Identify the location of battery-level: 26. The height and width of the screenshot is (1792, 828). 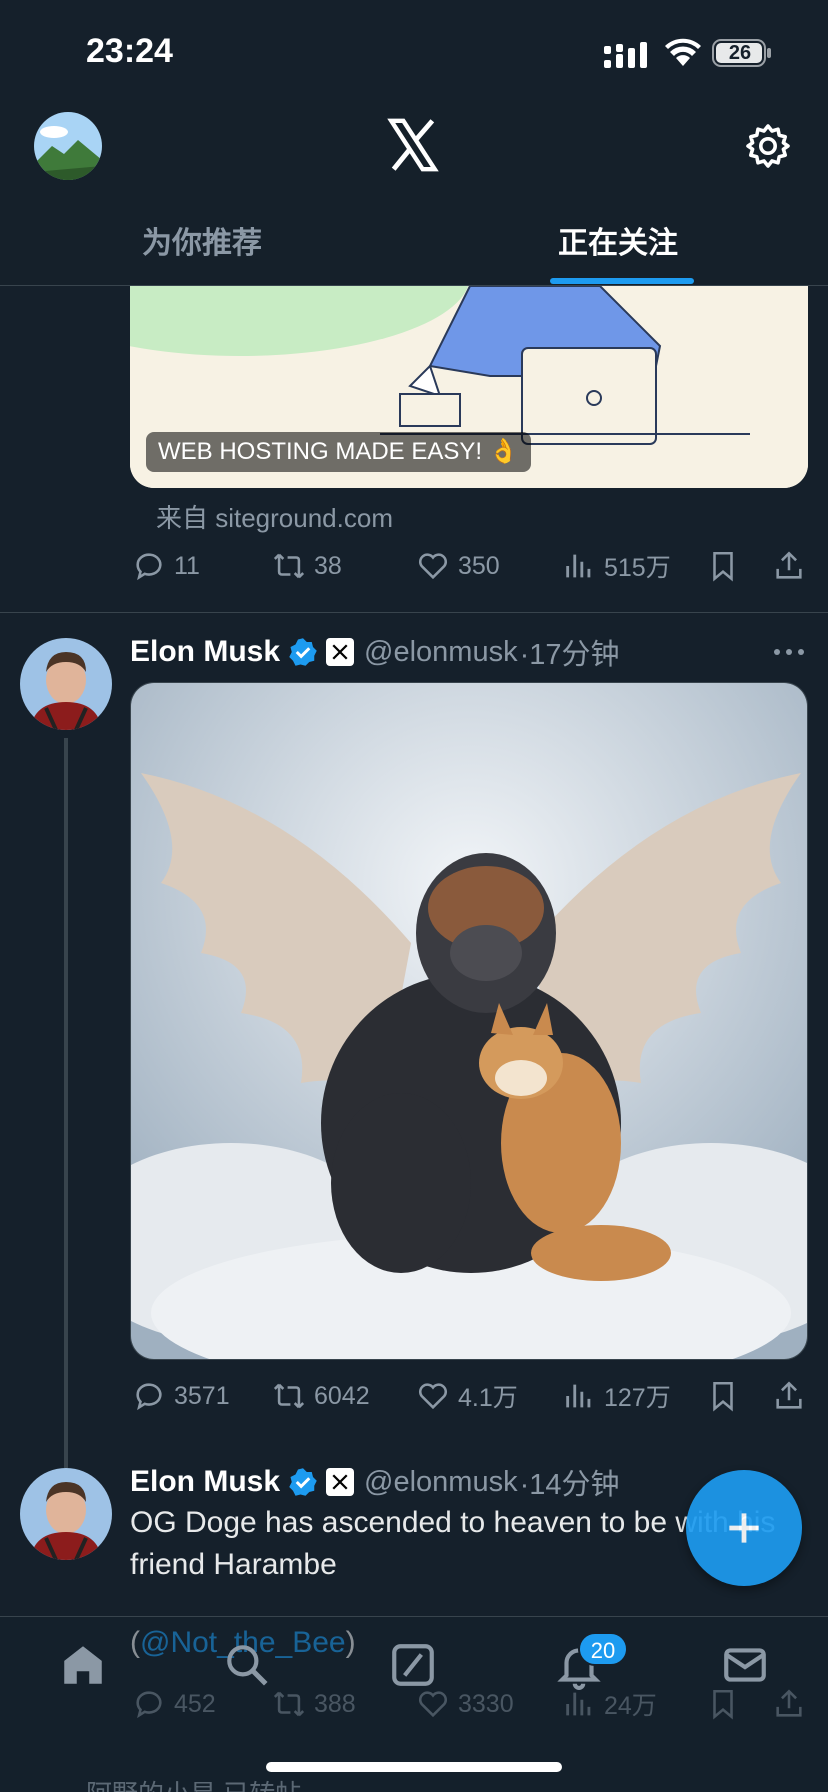
(740, 53).